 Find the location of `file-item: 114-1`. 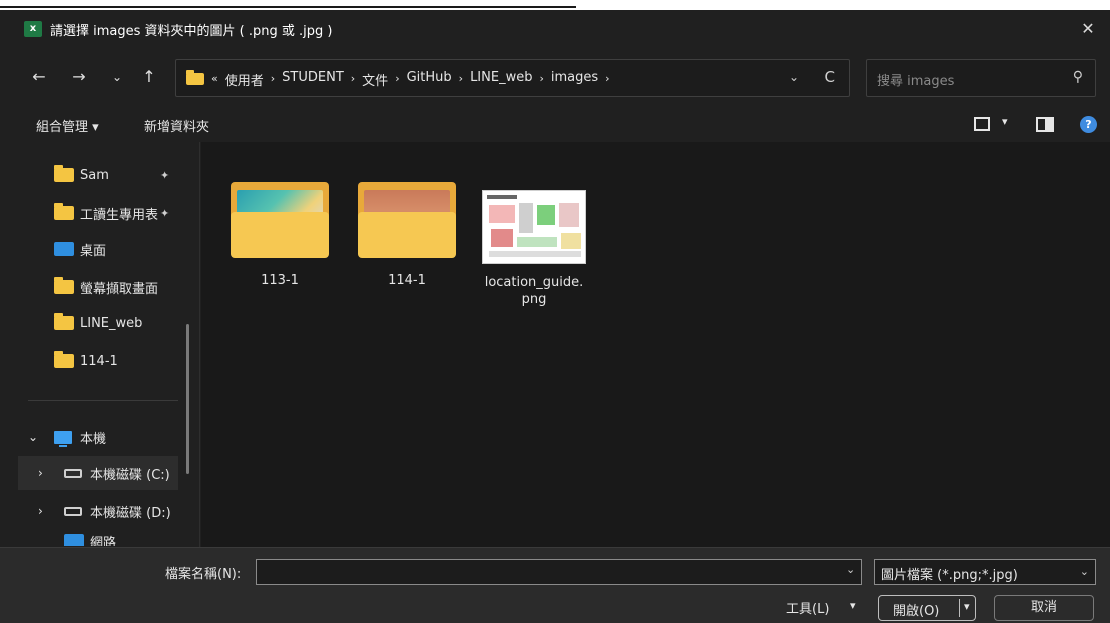

file-item: 114-1 is located at coordinates (407, 235).